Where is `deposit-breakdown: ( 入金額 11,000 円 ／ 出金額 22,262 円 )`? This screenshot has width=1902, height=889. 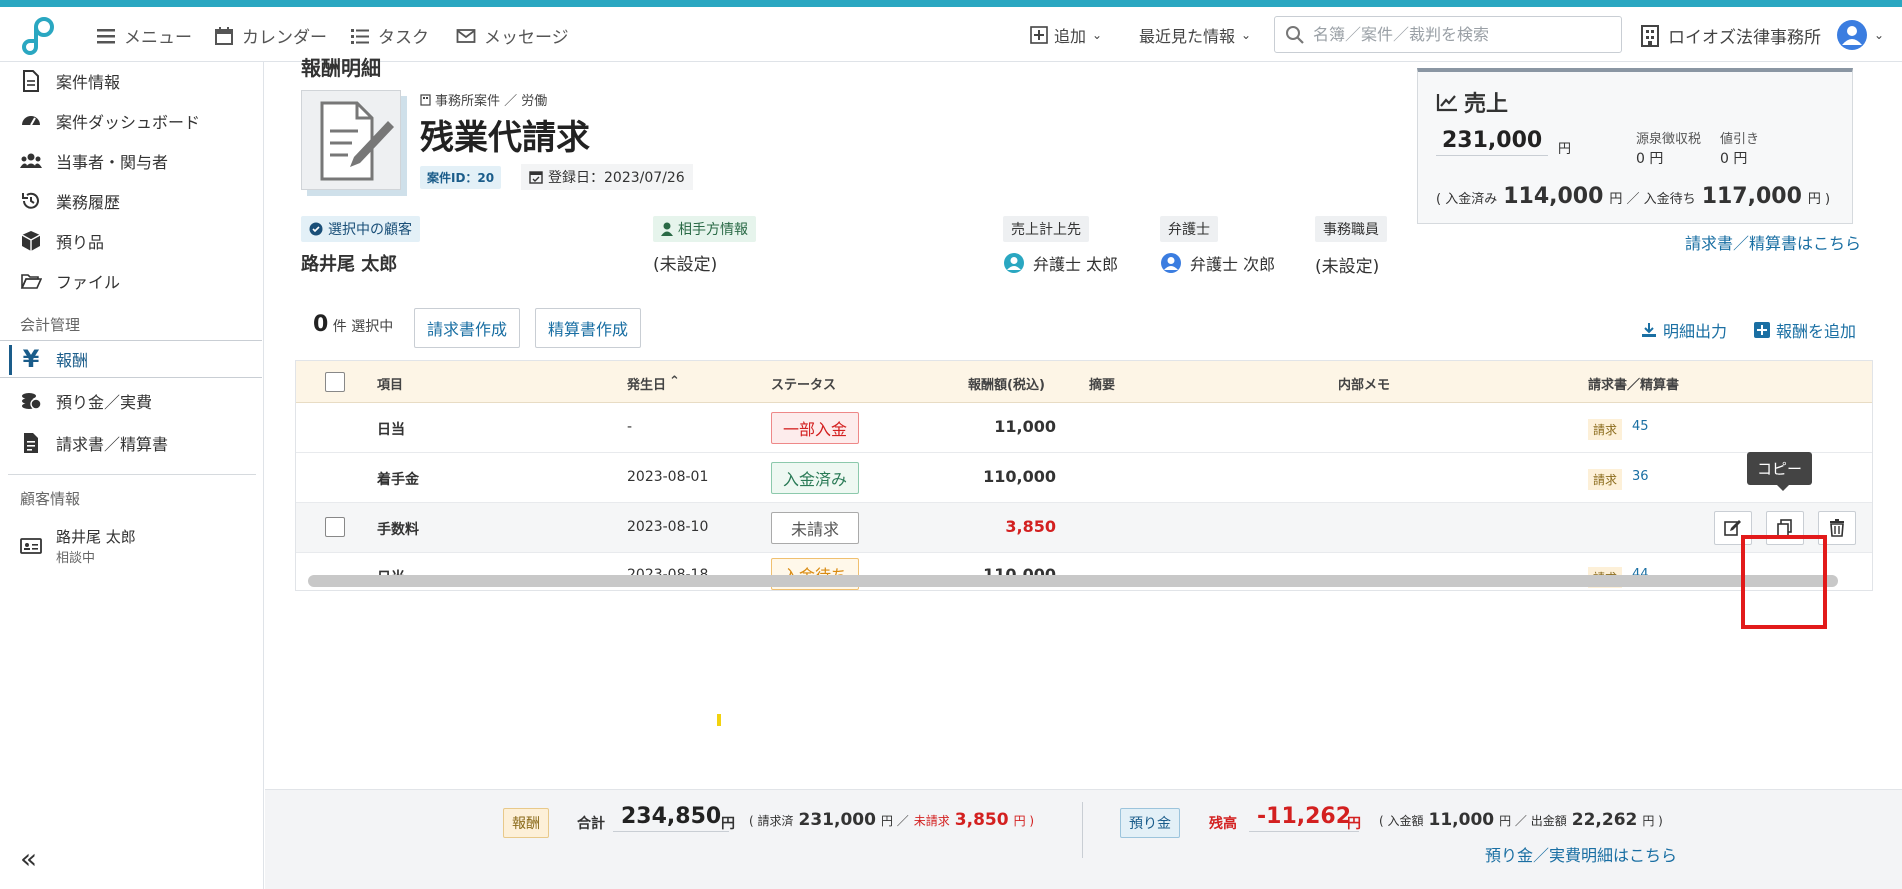 deposit-breakdown: ( 入金額 11,000 円 ／ 出金額 22,262 円 ) is located at coordinates (1521, 820).